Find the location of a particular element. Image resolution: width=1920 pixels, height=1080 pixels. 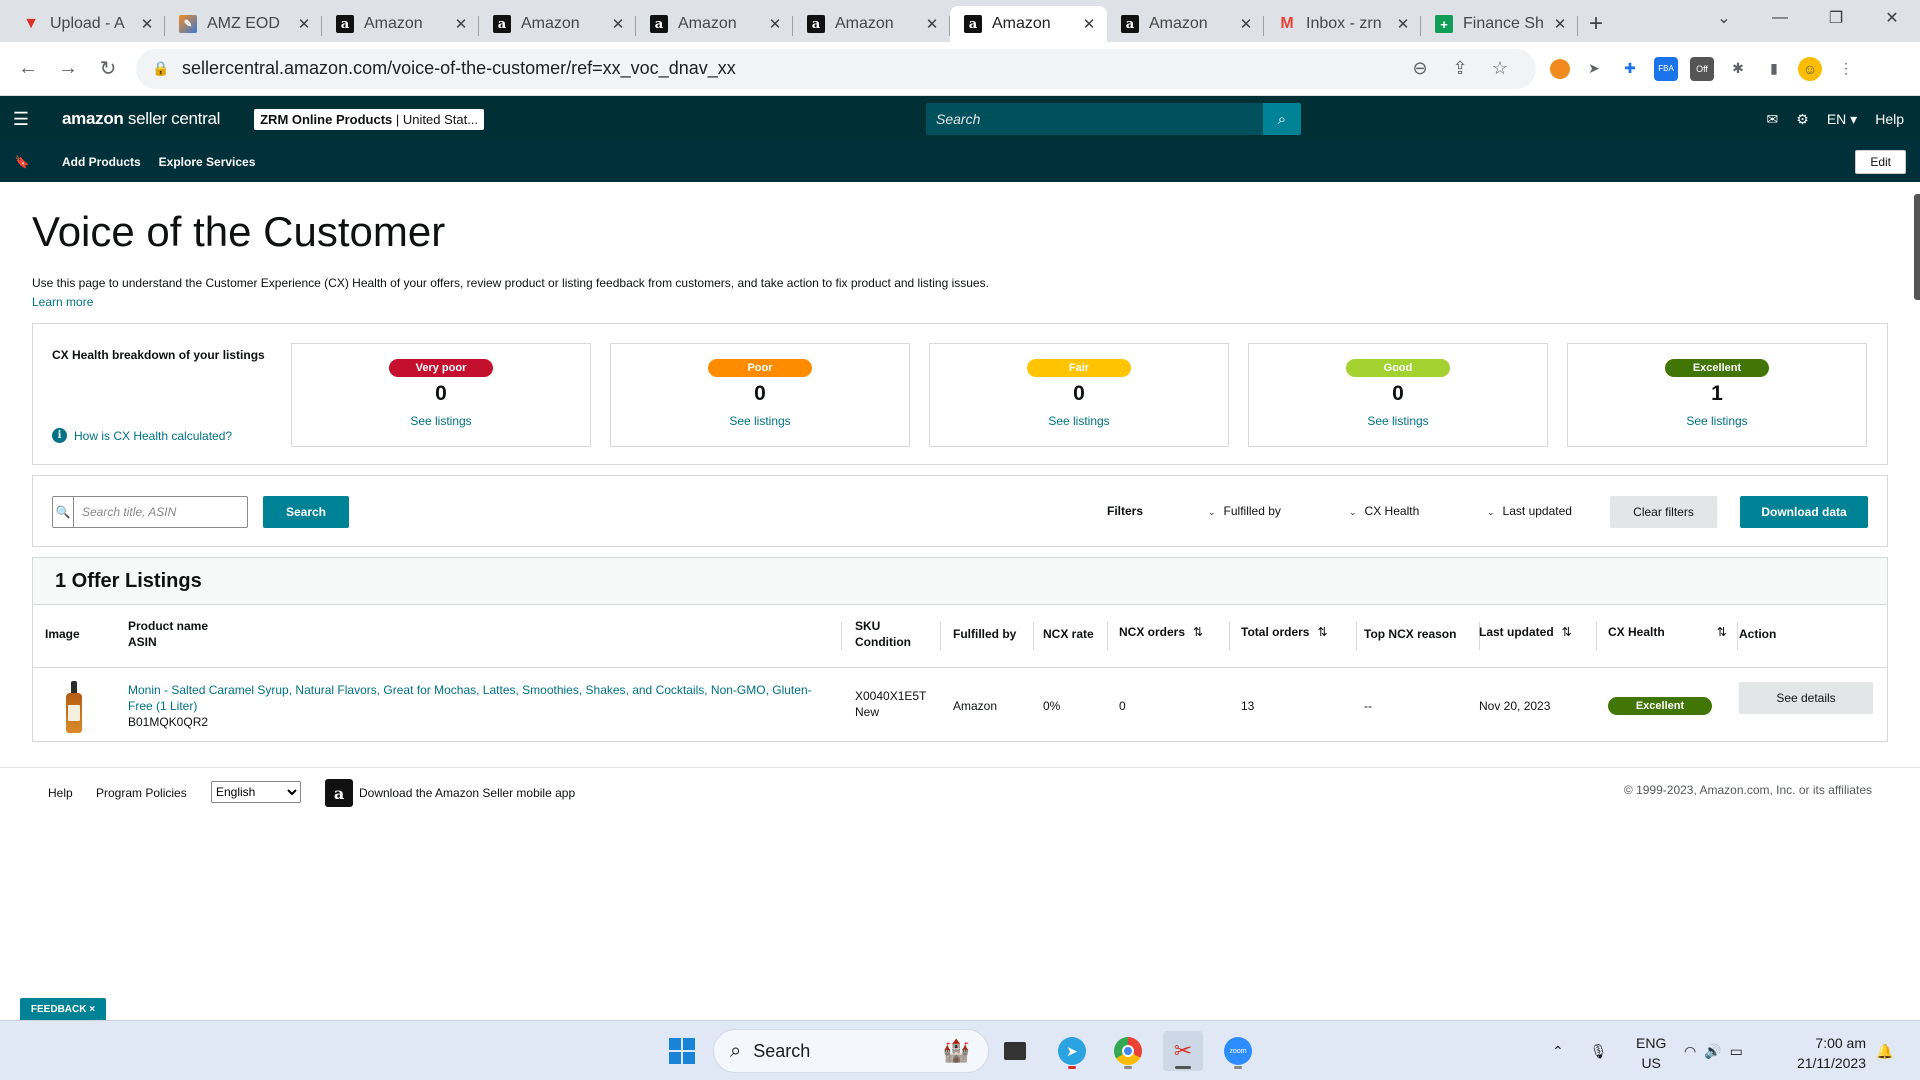

minimize-icon: — is located at coordinates (1780, 18).